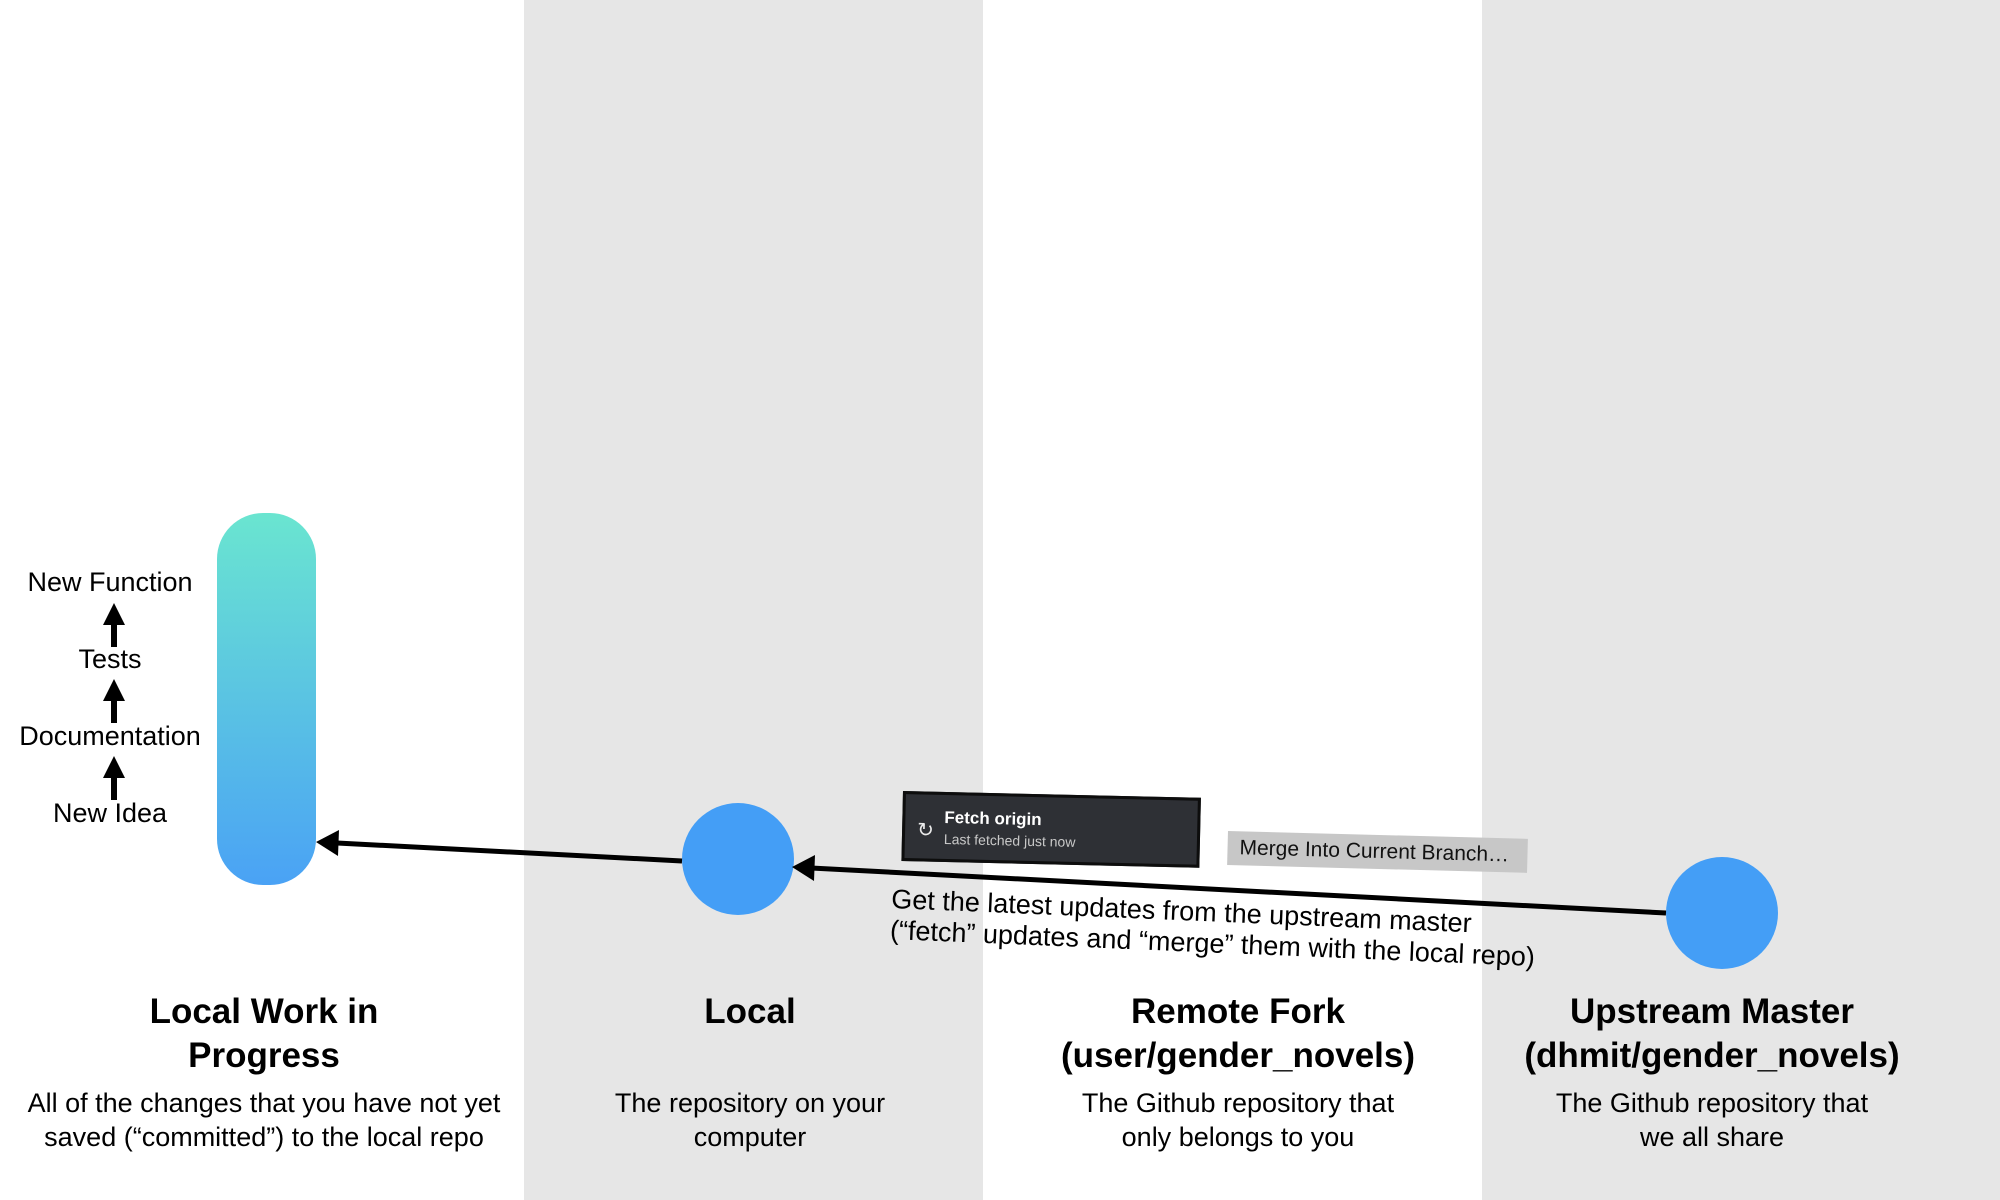  I want to click on fetch-origin-title: Fetch origin, so click(993, 818).